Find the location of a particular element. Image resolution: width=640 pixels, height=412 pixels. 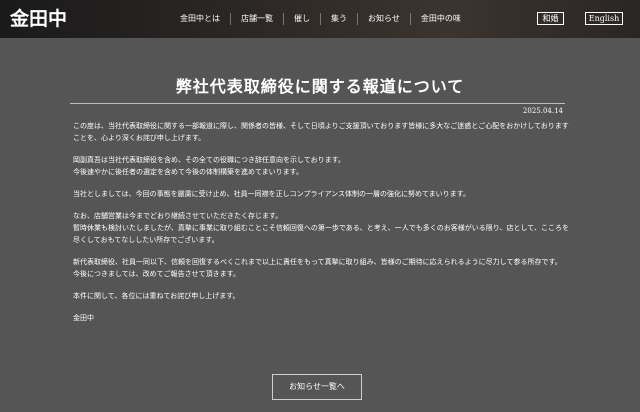

nav-item-gatherings: 集う is located at coordinates (339, 19).